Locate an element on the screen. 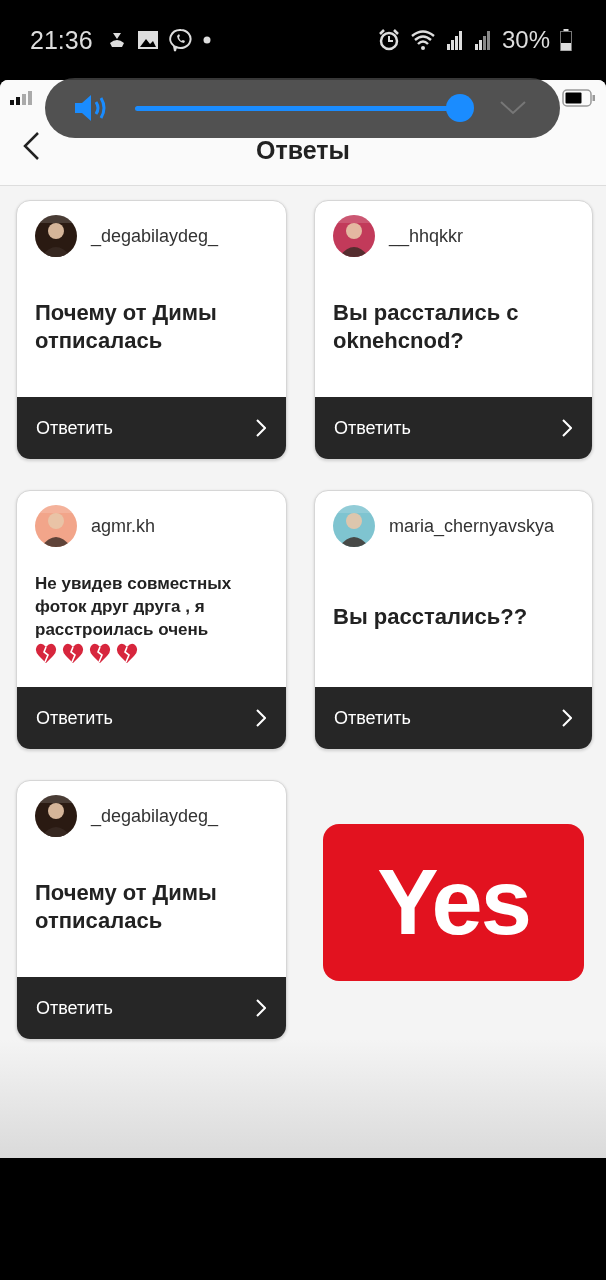 This screenshot has width=606, height=1280. yes-sticker: Yes is located at coordinates (453, 902).